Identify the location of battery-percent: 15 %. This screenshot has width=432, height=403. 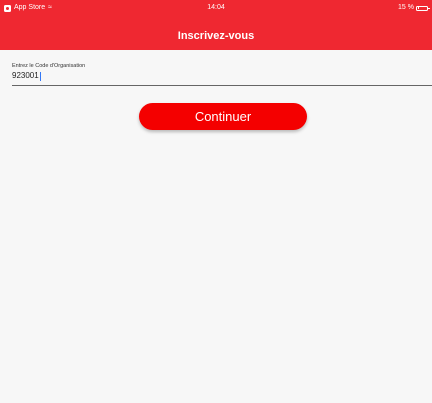
(406, 7).